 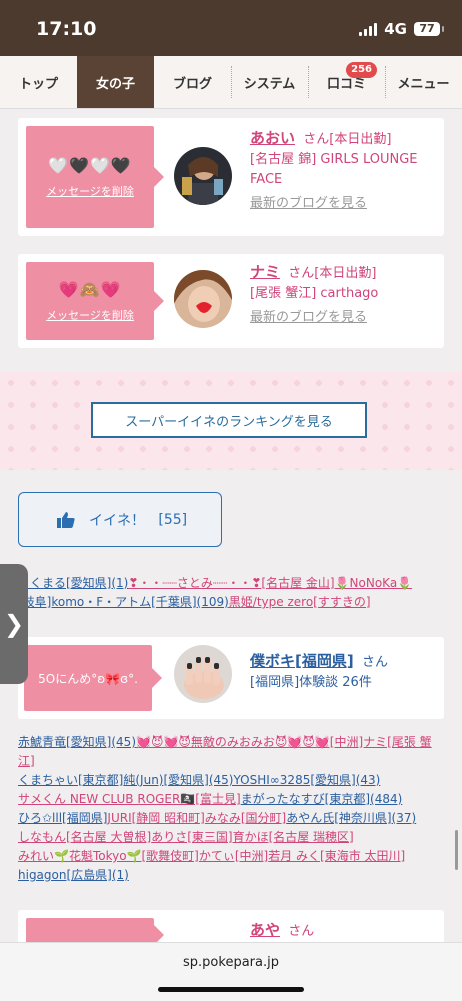 I want to click on message-box: 🤍🖤🤍🖤 メッセージを削除, so click(x=95, y=177).